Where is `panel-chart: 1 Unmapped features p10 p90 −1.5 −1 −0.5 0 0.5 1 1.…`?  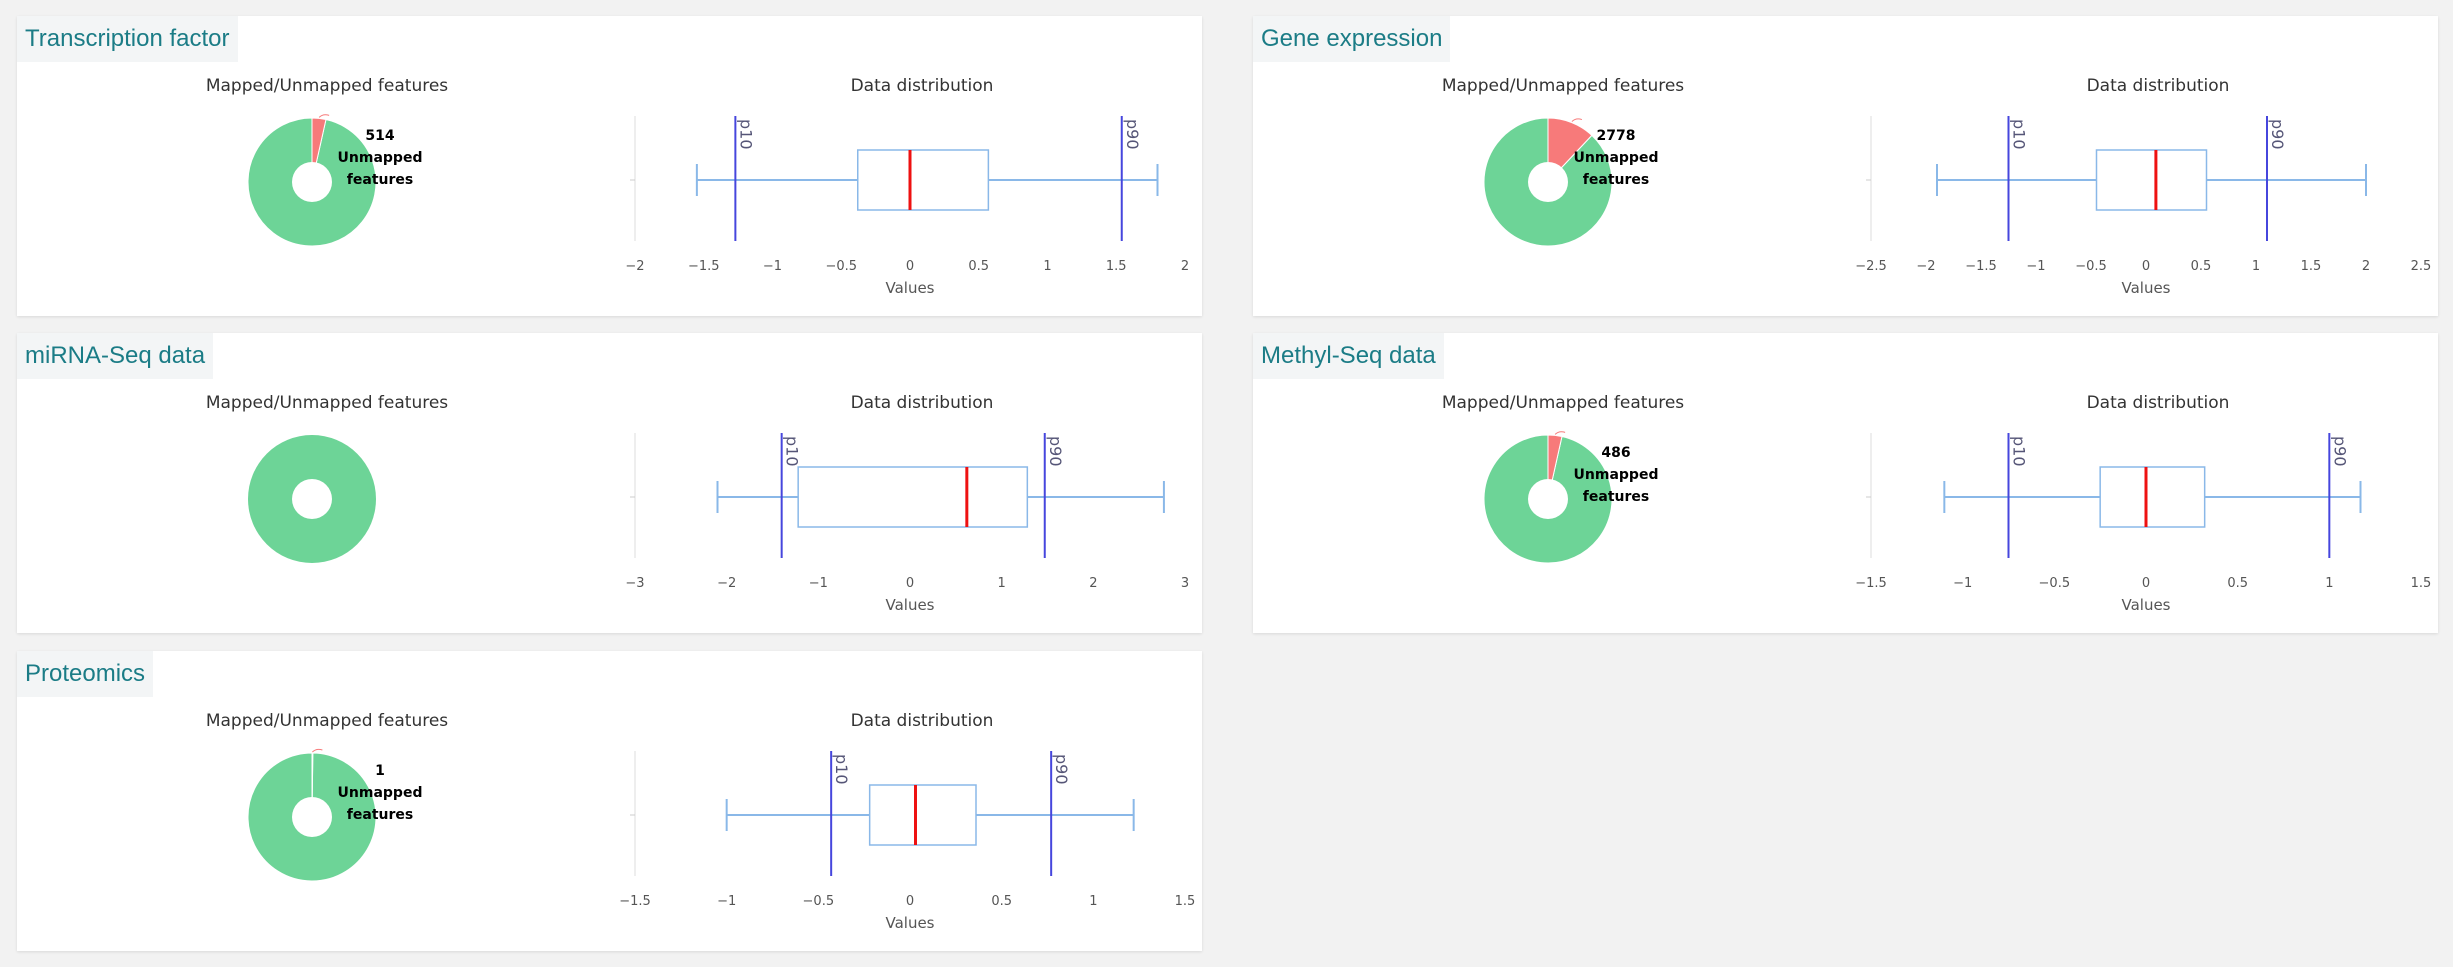
panel-chart: 1 Unmapped features p10 p90 −1.5 −1 −0.5 0 0.5 1 1.… is located at coordinates (721, 840).